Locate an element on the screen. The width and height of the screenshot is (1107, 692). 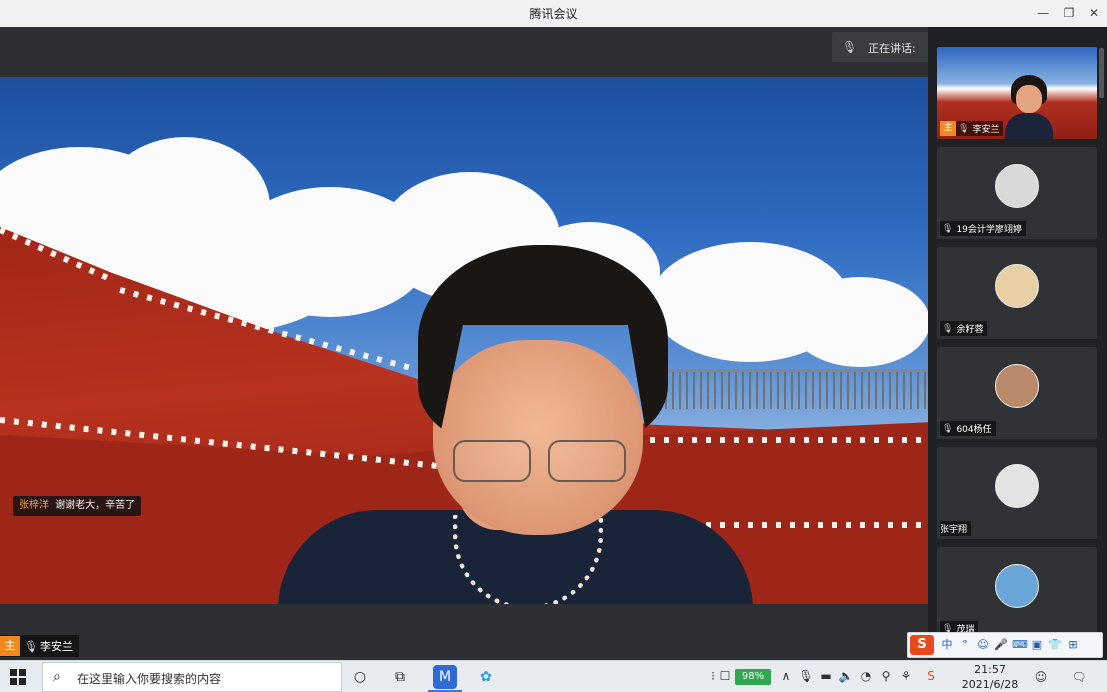
keyboard-icon: ⌨ is located at coordinates (1020, 645).